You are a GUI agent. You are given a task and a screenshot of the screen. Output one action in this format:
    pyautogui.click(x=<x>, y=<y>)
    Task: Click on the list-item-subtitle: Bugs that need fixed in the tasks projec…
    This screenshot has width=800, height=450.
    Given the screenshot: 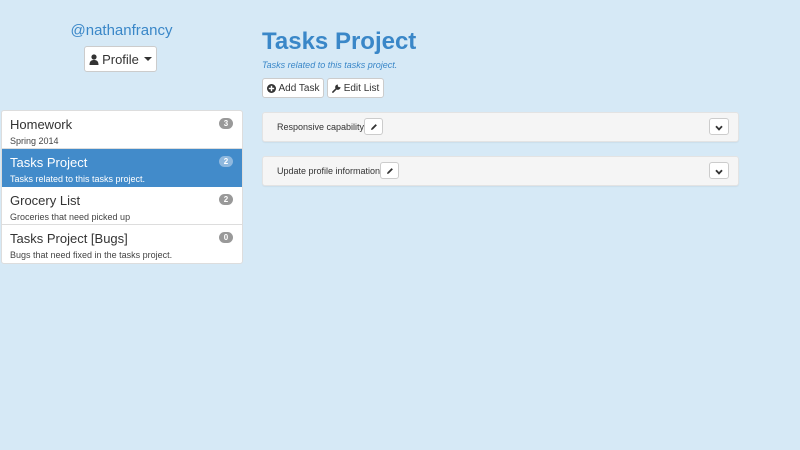 What is the action you would take?
    pyautogui.click(x=91, y=255)
    